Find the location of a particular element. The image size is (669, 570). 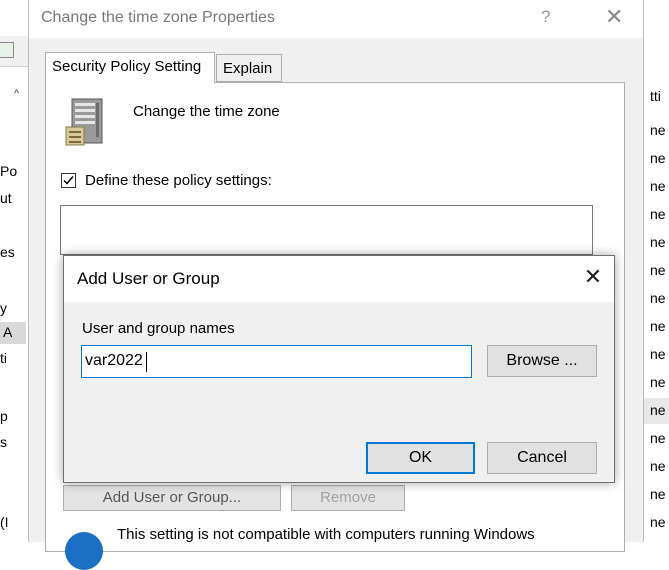

background-left-text: A is located at coordinates (8, 332).